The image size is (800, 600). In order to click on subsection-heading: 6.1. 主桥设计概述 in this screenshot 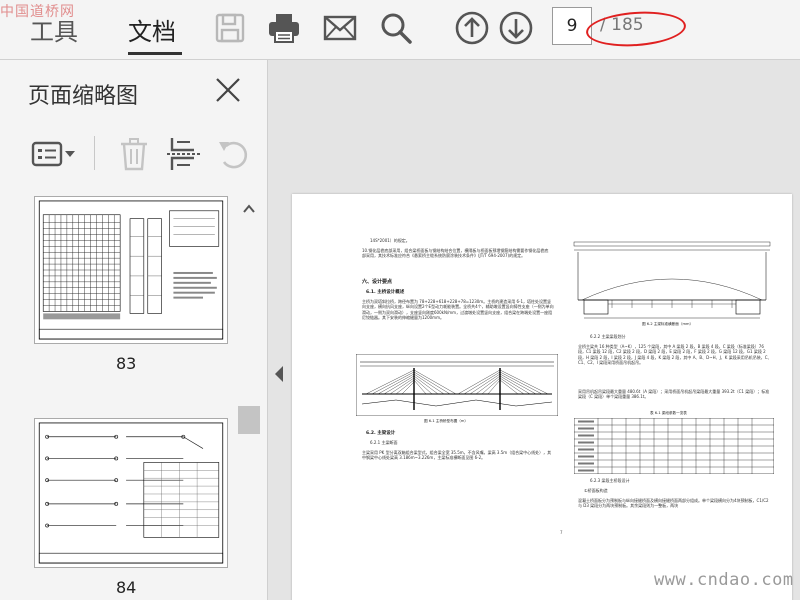, I will do `click(385, 292)`.